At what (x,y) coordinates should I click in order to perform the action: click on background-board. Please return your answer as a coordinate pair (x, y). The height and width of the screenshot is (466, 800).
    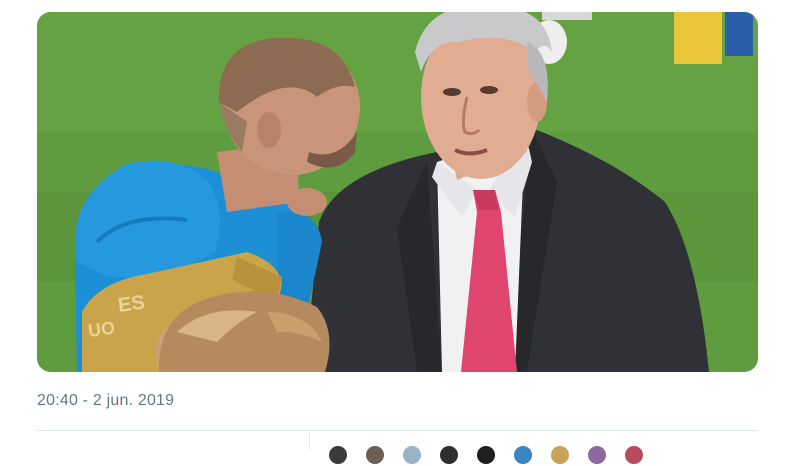
    Looking at the image, I should click on (698, 38).